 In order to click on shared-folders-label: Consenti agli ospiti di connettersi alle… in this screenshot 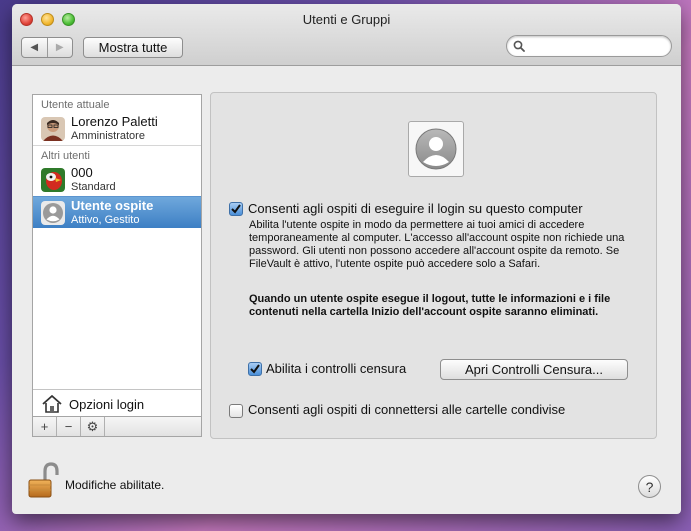, I will do `click(406, 409)`.